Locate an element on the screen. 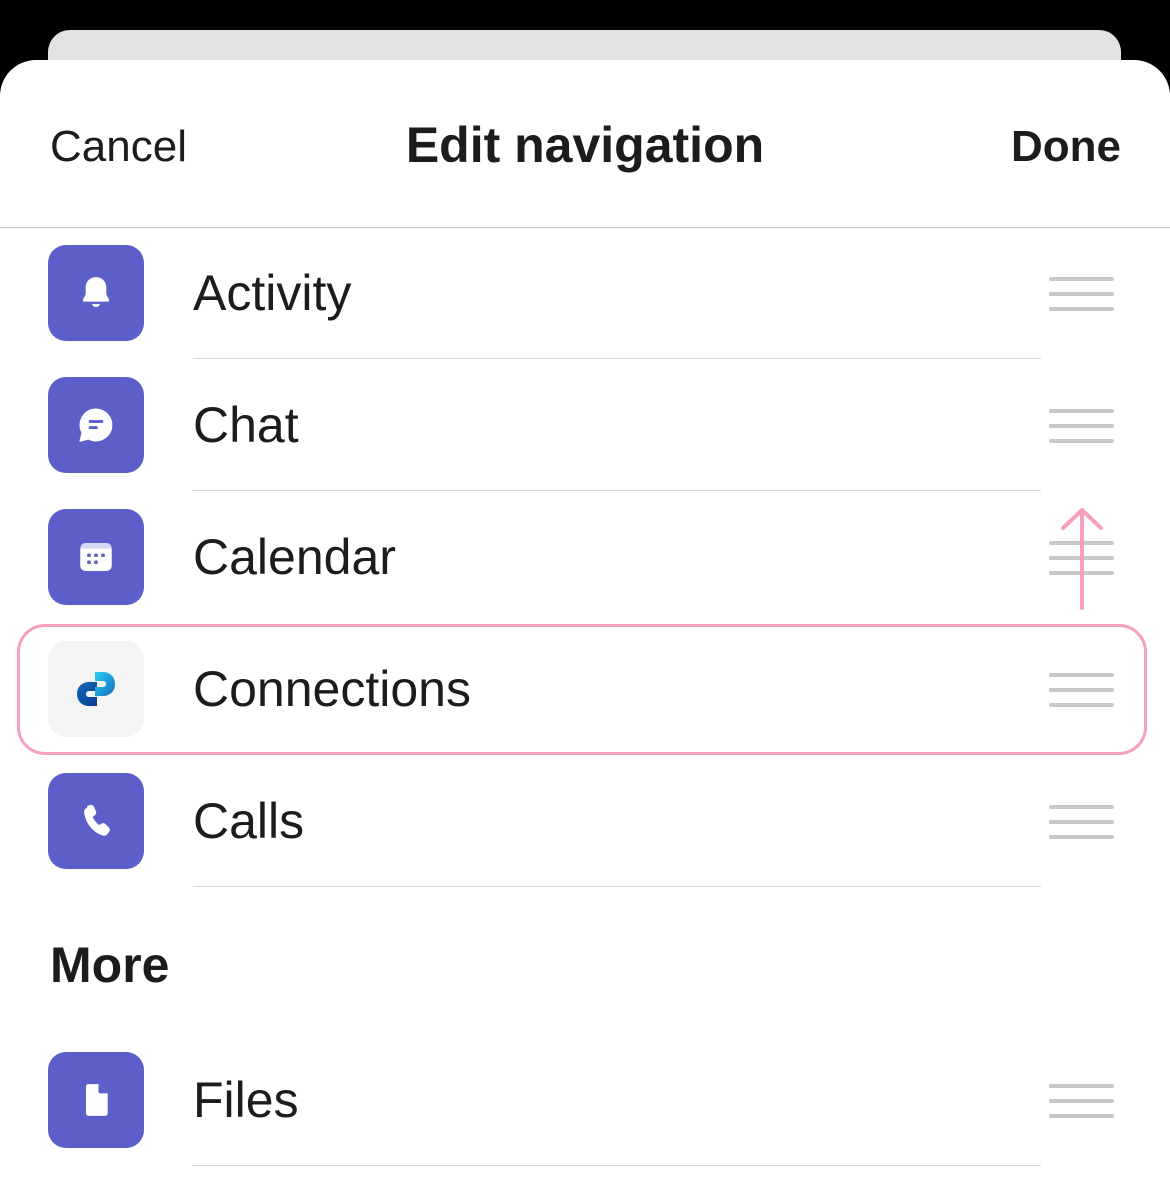 The width and height of the screenshot is (1170, 1186). move-up-arrow-icon is located at coordinates (1082, 559).